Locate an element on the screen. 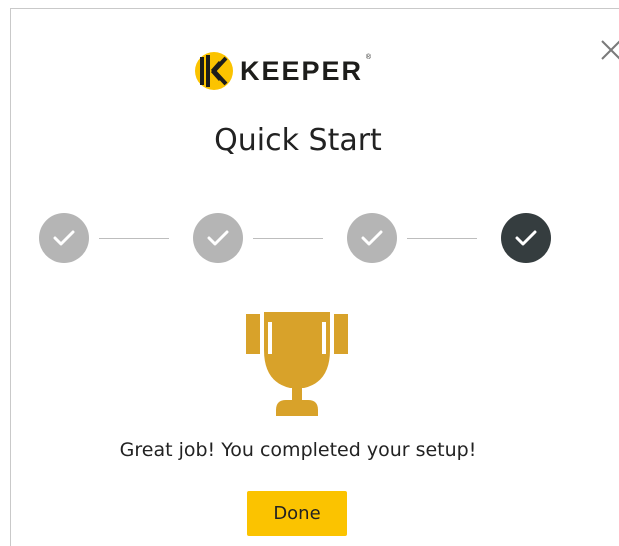 This screenshot has height=546, width=619. step-4-current is located at coordinates (526, 238).